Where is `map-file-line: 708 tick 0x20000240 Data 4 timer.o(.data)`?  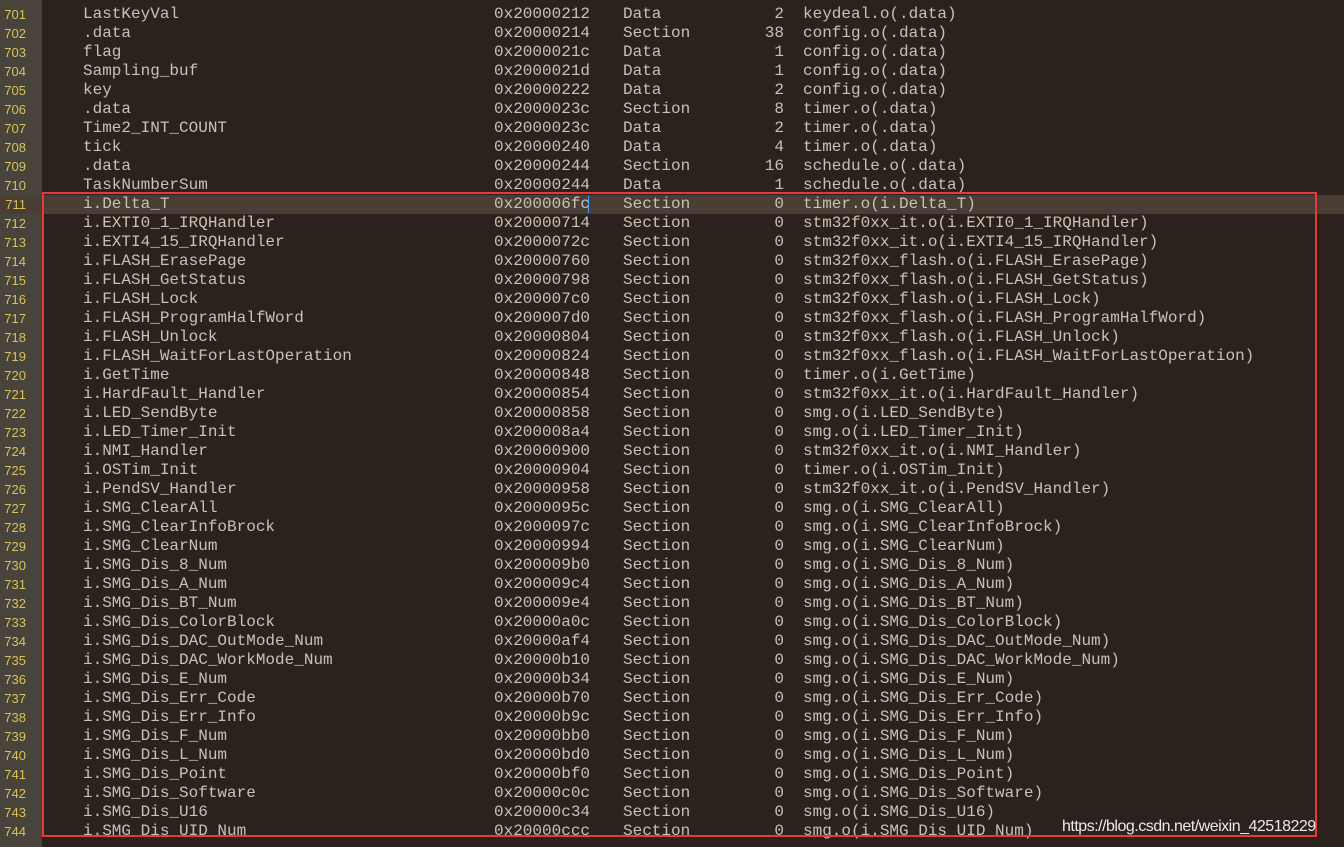 map-file-line: 708 tick 0x20000240 Data 4 timer.o(.data) is located at coordinates (672, 147).